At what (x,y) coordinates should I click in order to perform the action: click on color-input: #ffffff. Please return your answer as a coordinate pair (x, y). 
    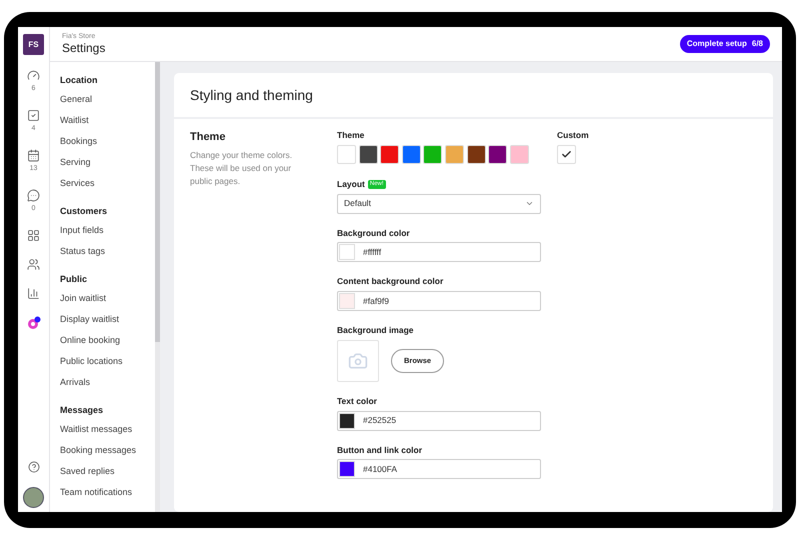
    Looking at the image, I should click on (439, 252).